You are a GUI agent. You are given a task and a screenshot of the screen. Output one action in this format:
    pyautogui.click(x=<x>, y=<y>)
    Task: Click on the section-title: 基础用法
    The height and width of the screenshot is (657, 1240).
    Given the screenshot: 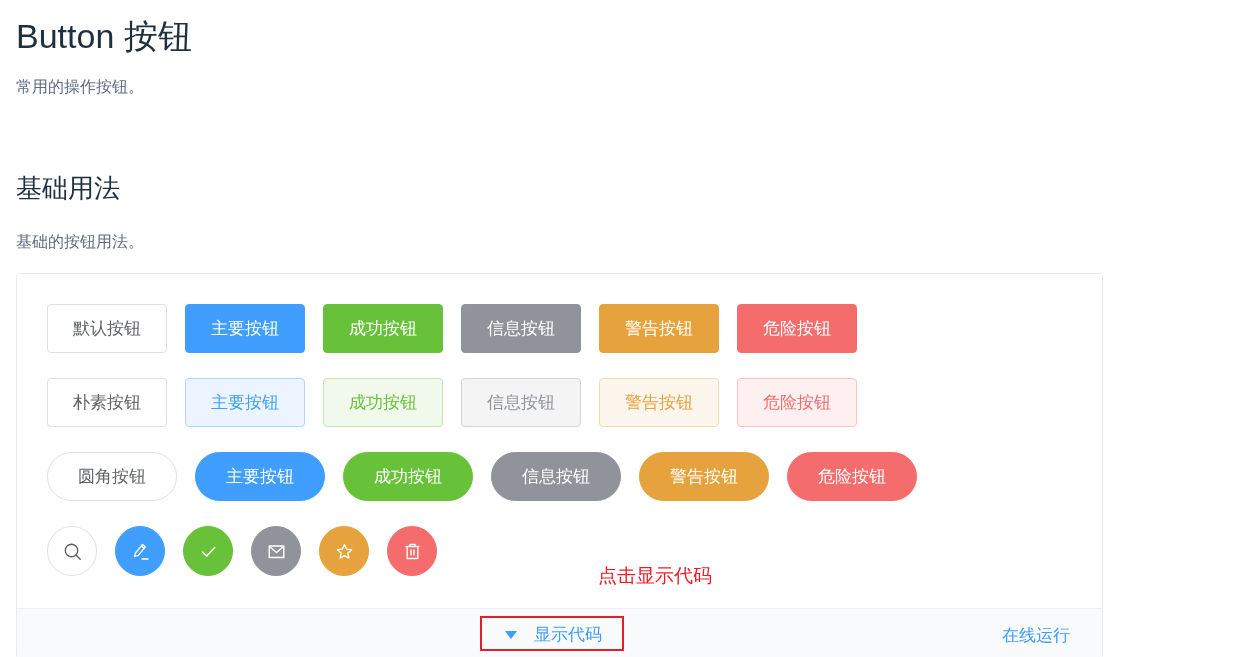 What is the action you would take?
    pyautogui.click(x=68, y=188)
    